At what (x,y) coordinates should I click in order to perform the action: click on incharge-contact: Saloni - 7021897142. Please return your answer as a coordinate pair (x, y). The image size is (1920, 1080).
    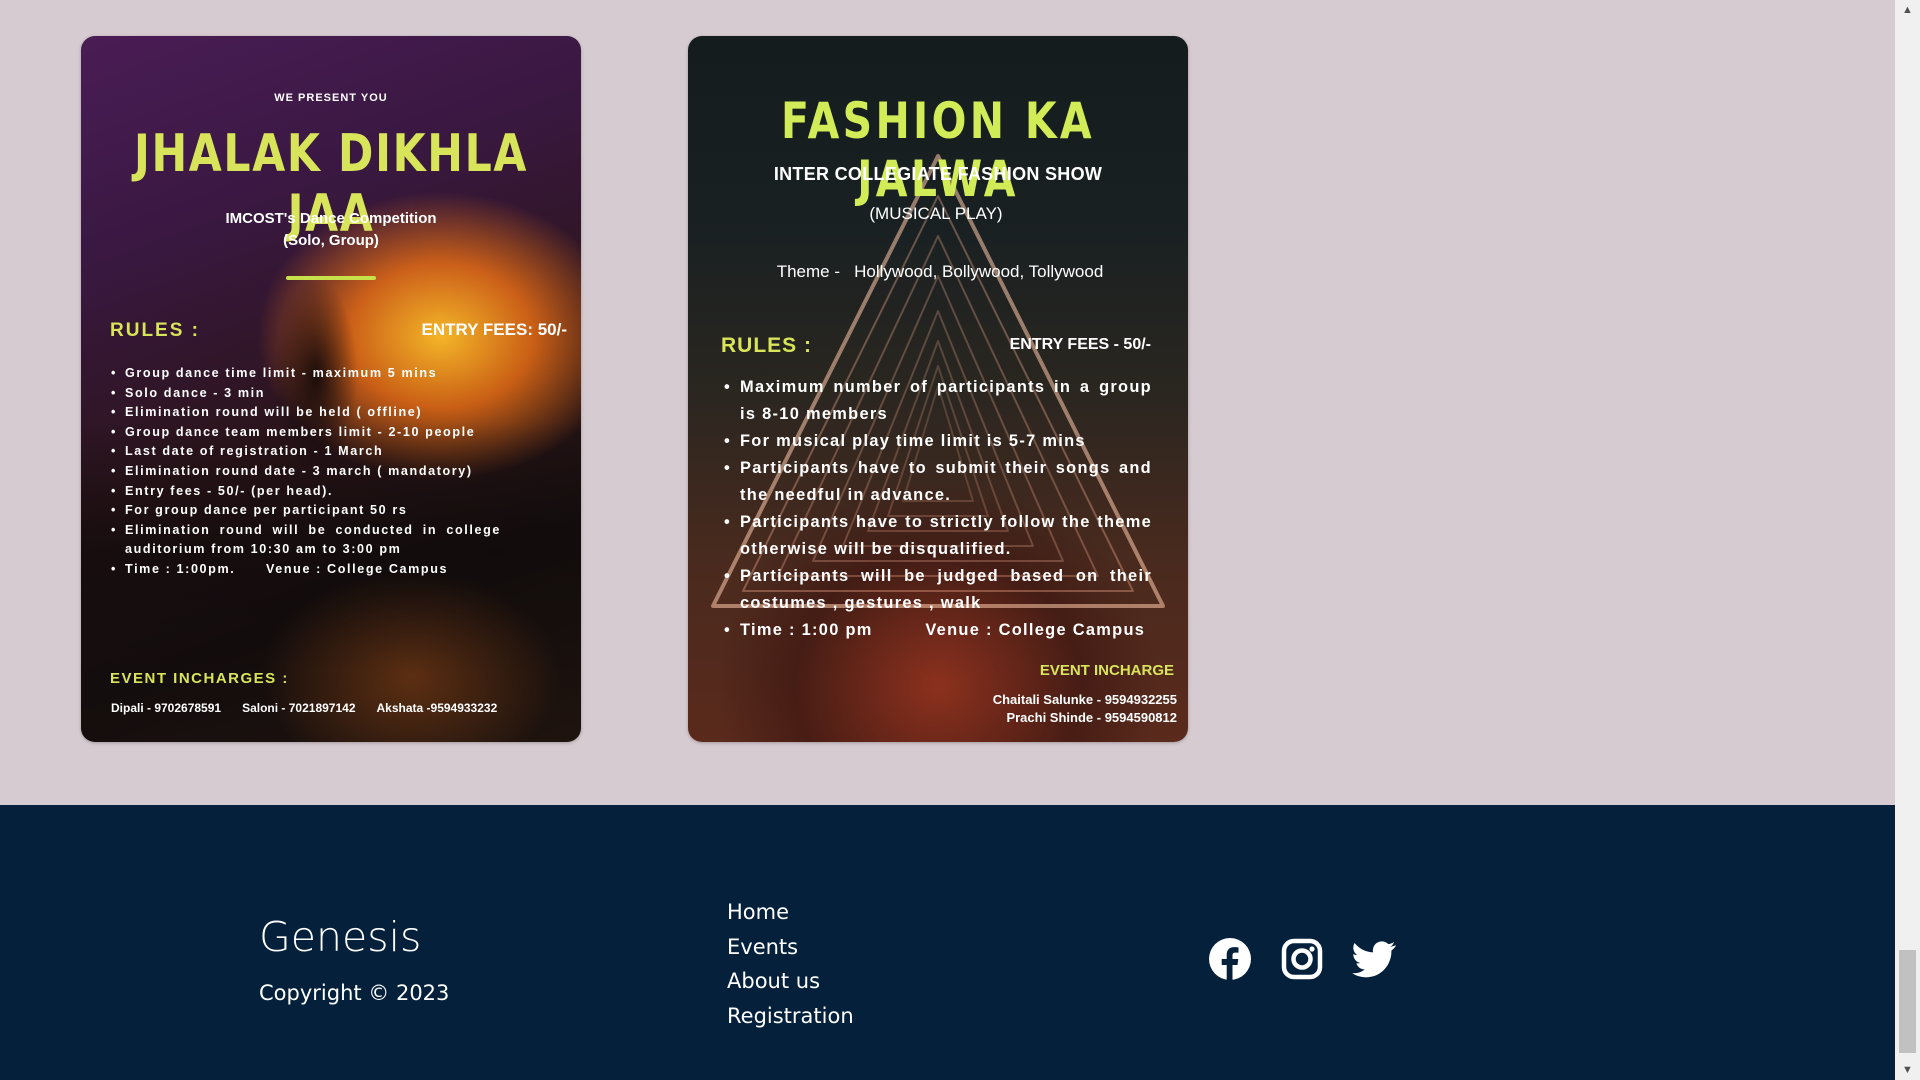
    Looking at the image, I should click on (299, 708).